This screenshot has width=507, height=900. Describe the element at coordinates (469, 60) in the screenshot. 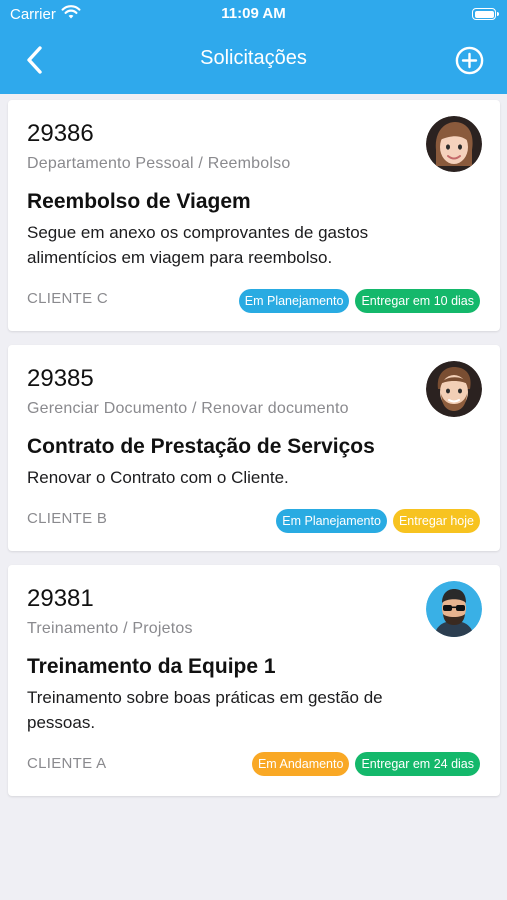

I see `add-circle-icon` at that location.